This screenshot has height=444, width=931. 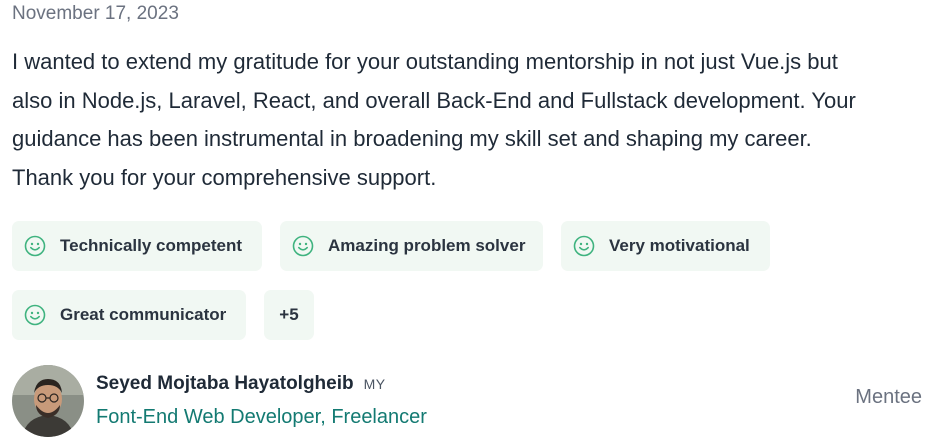 I want to click on review-date: November 17, 2023, so click(x=95, y=13).